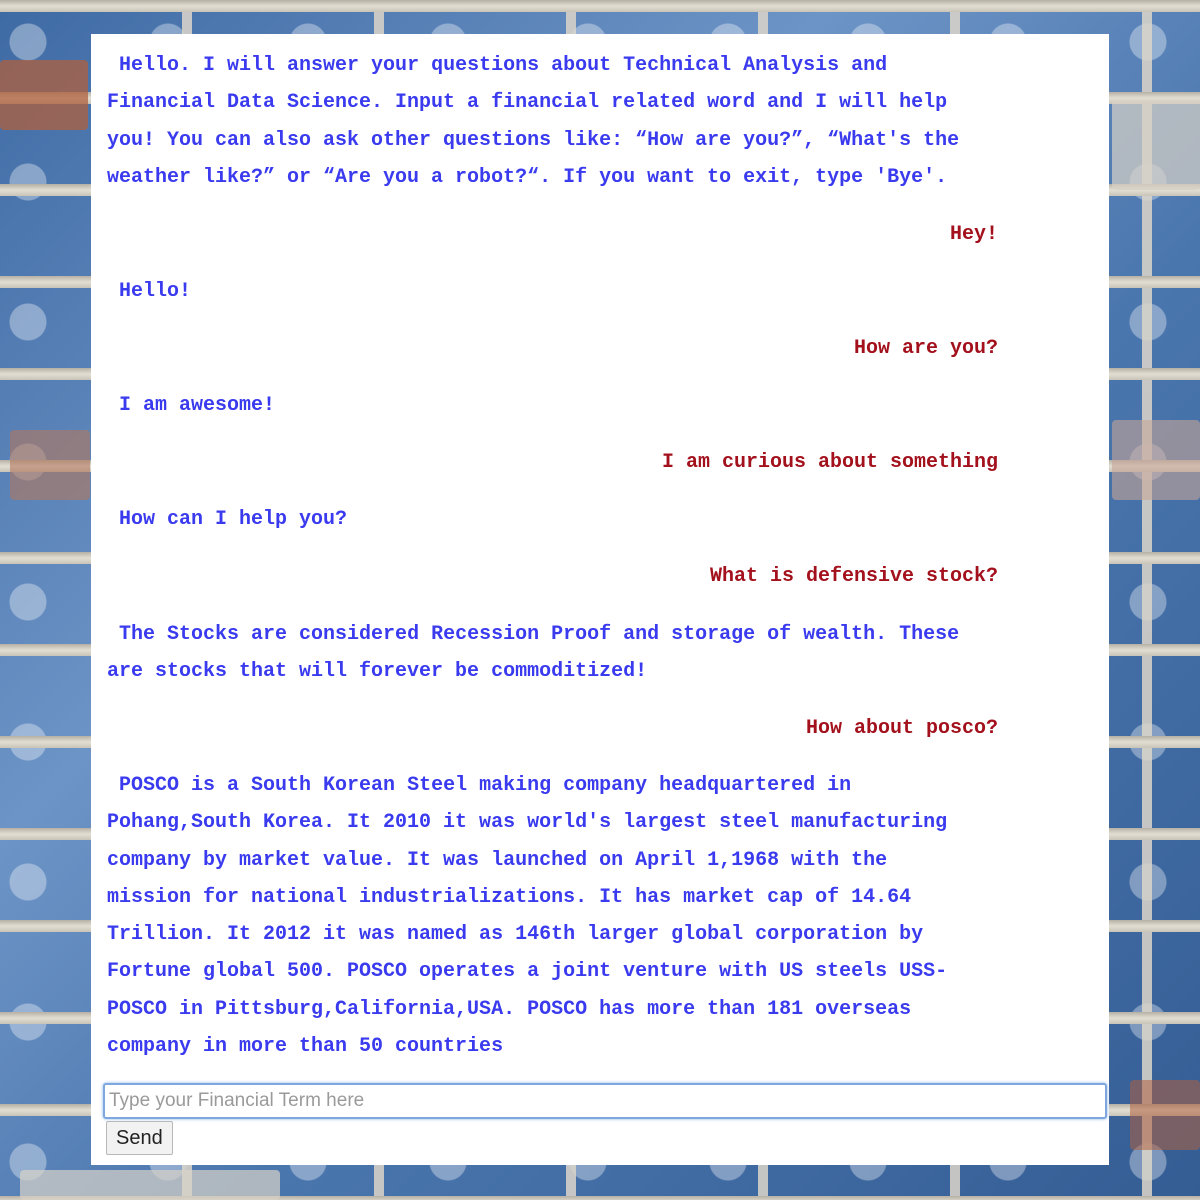 Image resolution: width=1200 pixels, height=1200 pixels. Describe the element at coordinates (605, 1101) in the screenshot. I see `financial-term-input` at that location.